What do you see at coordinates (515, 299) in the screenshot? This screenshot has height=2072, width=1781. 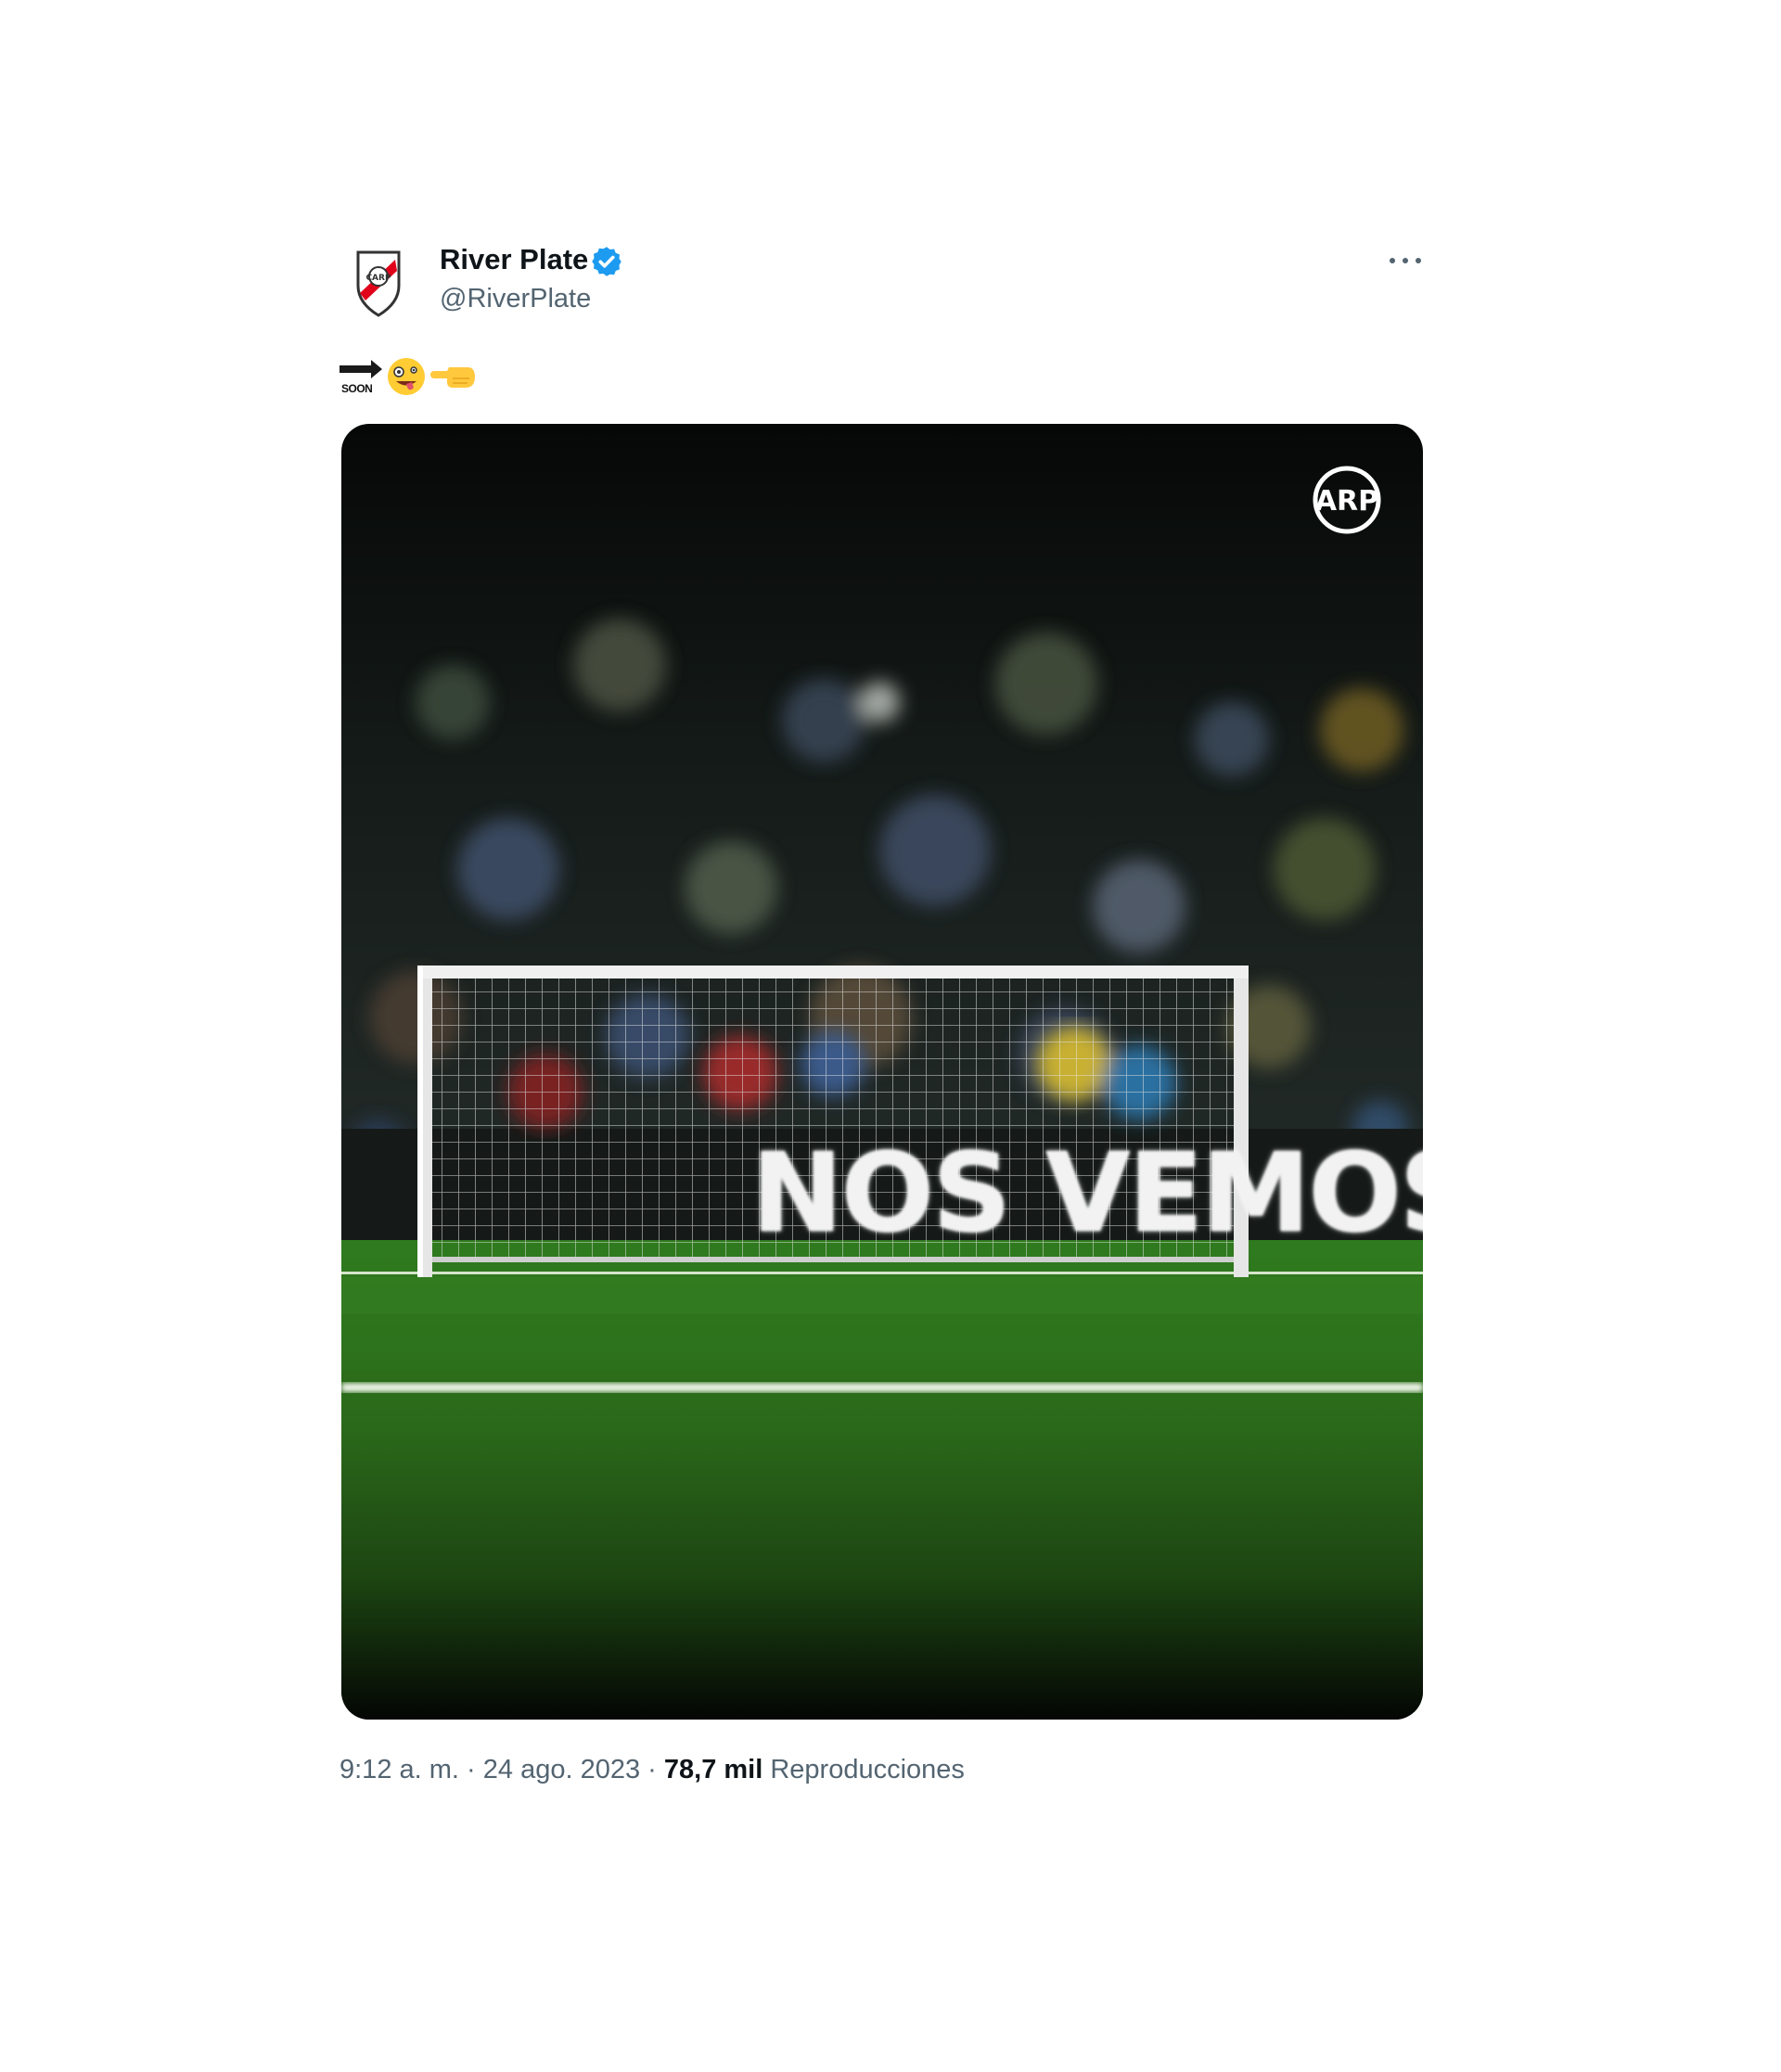 I see `author-handle: @RiverPlate` at bounding box center [515, 299].